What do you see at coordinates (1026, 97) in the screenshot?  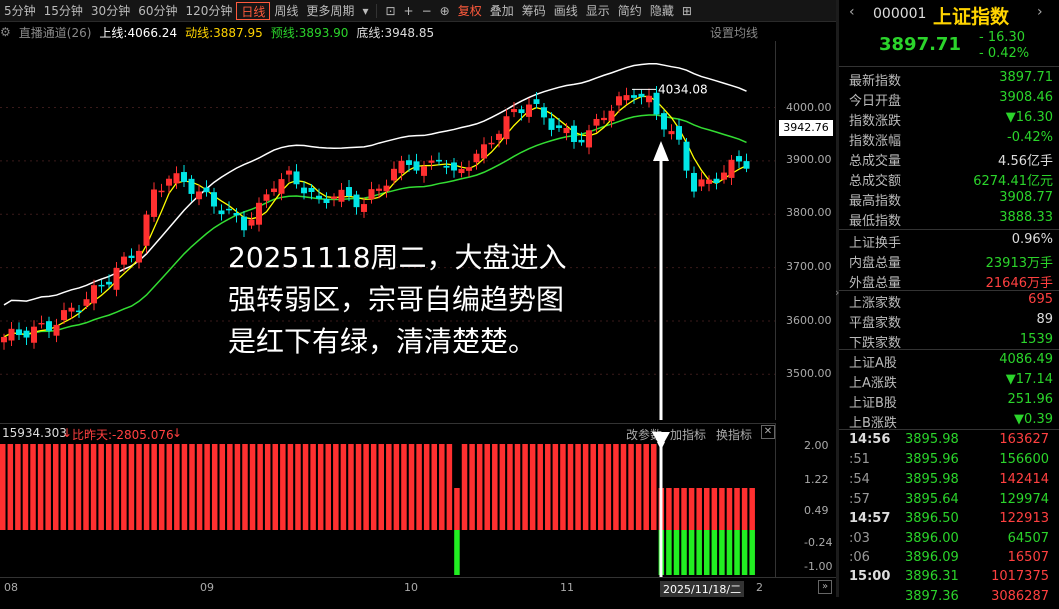 I see `quote-row-value: 3908.46` at bounding box center [1026, 97].